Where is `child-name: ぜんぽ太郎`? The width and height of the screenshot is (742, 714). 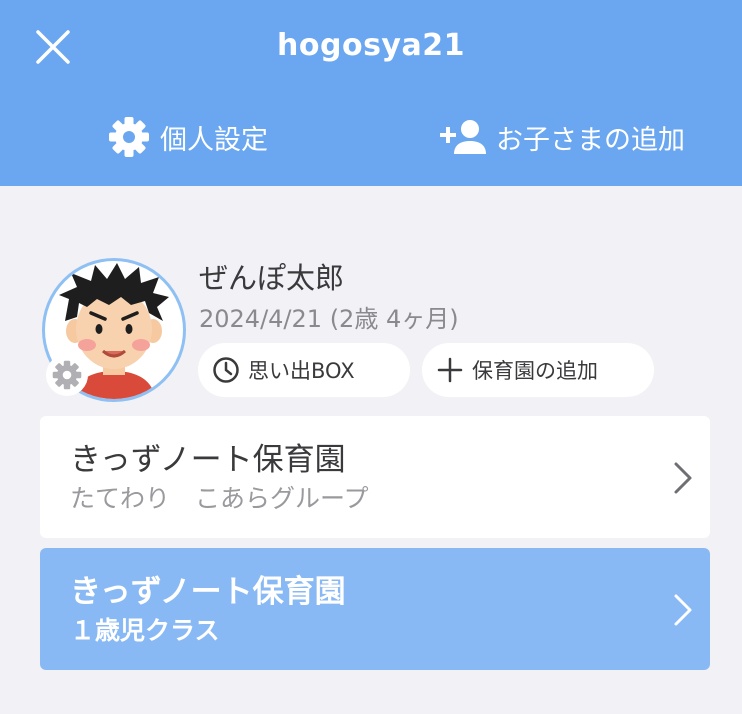
child-name: ぜんぽ太郎 is located at coordinates (272, 278).